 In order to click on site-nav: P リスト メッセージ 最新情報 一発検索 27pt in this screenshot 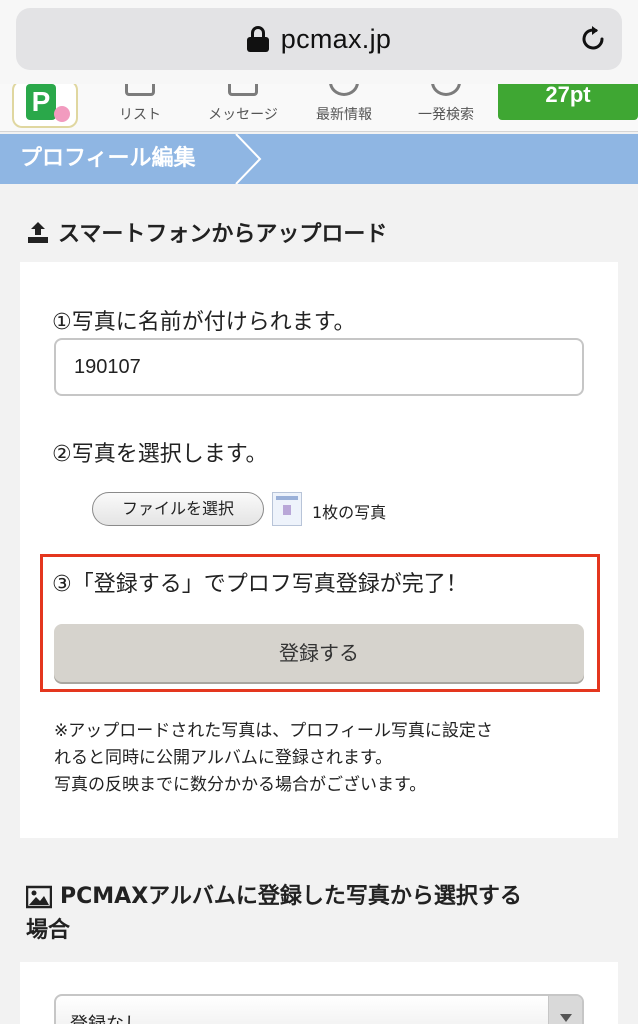, I will do `click(319, 108)`.